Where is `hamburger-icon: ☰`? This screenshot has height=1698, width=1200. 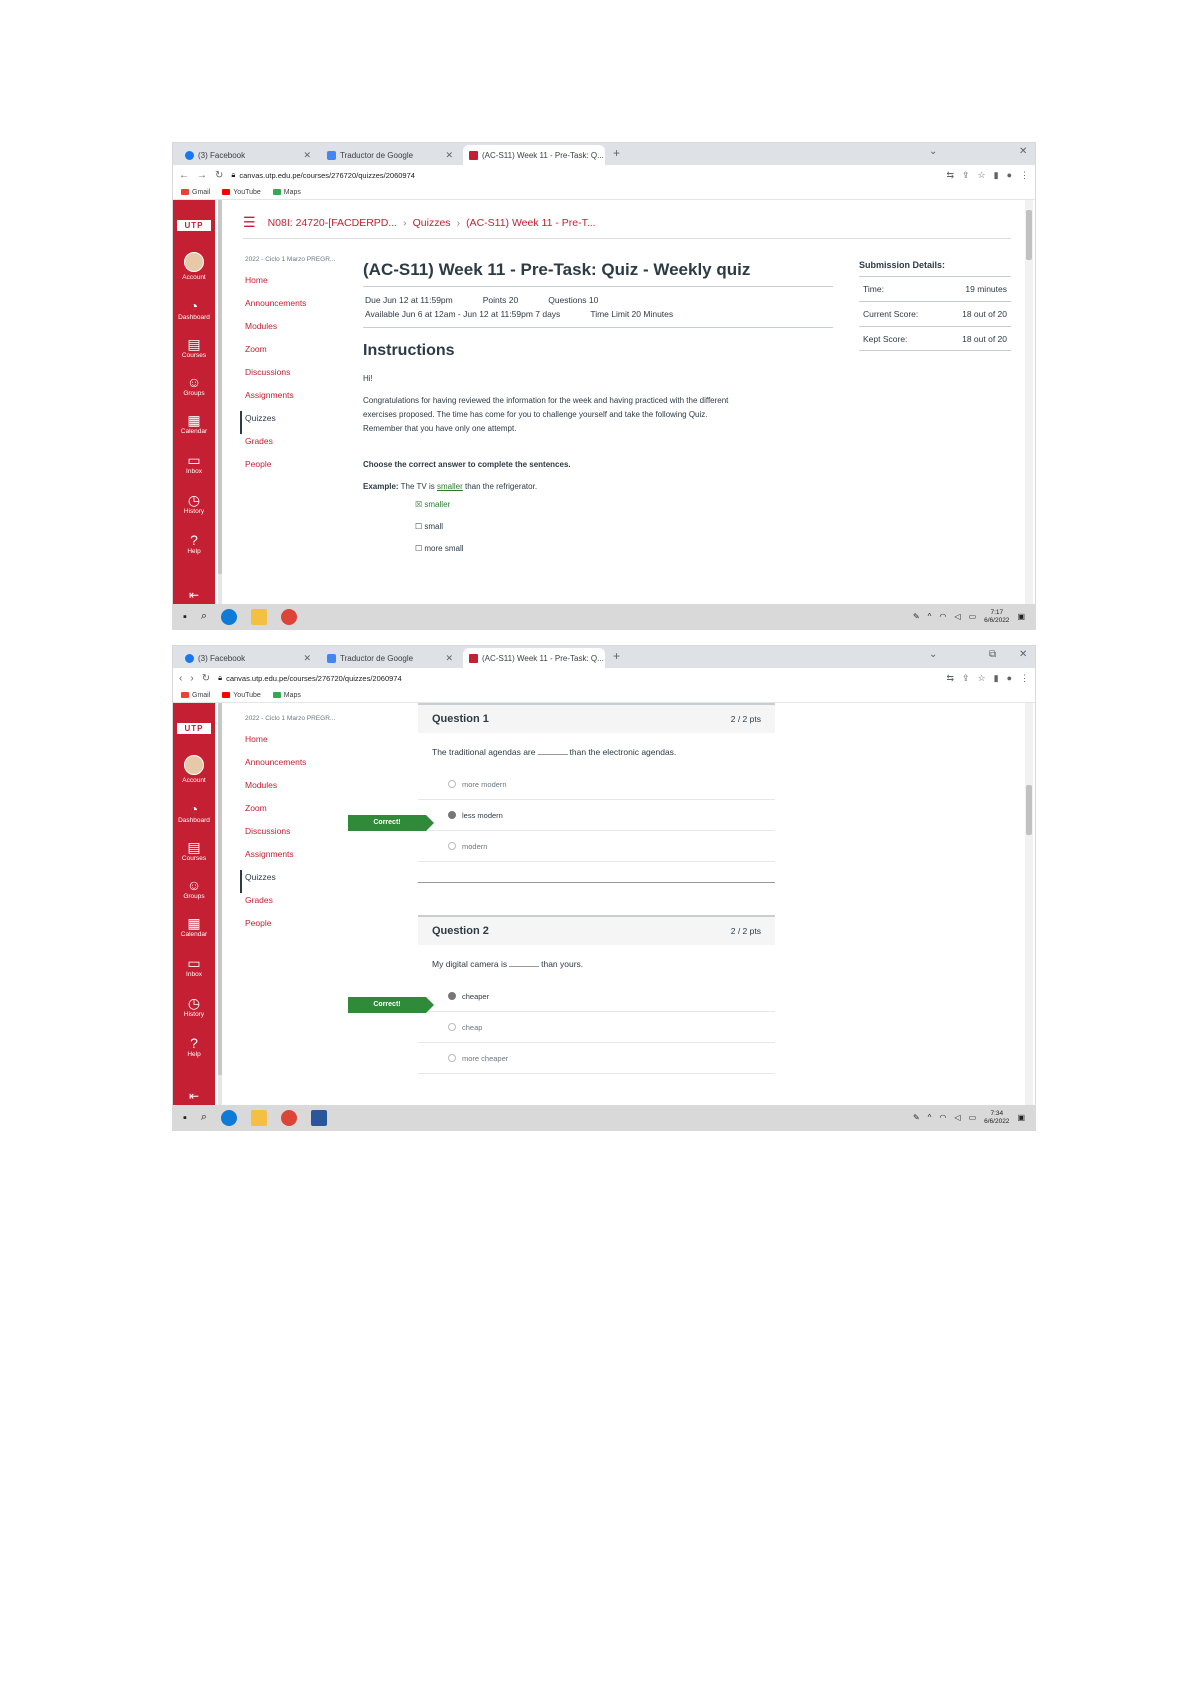
hamburger-icon: ☰ is located at coordinates (249, 222).